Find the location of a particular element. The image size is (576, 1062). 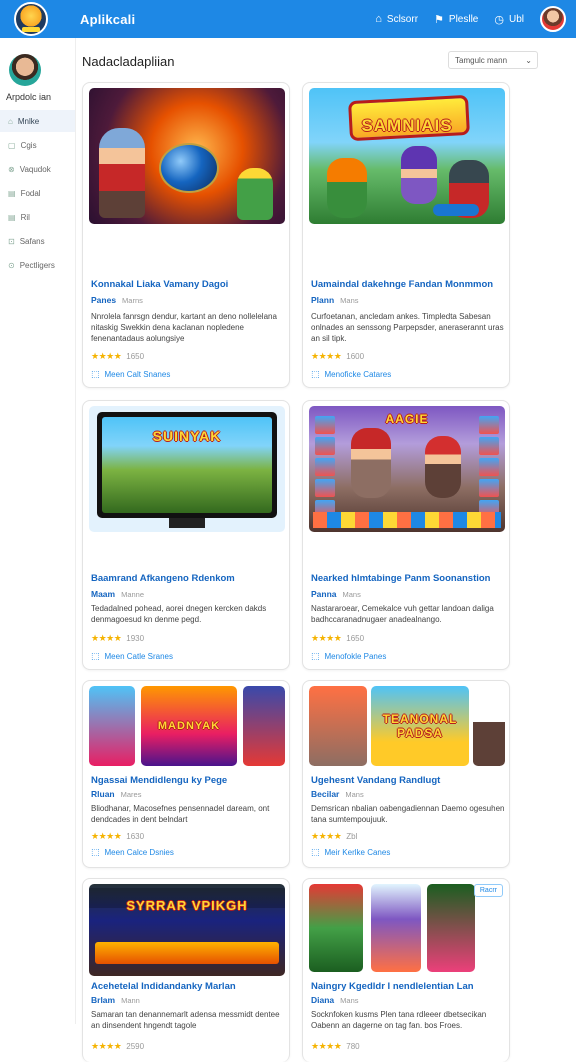

card-thumbnail: AAGIE is located at coordinates (407, 469).